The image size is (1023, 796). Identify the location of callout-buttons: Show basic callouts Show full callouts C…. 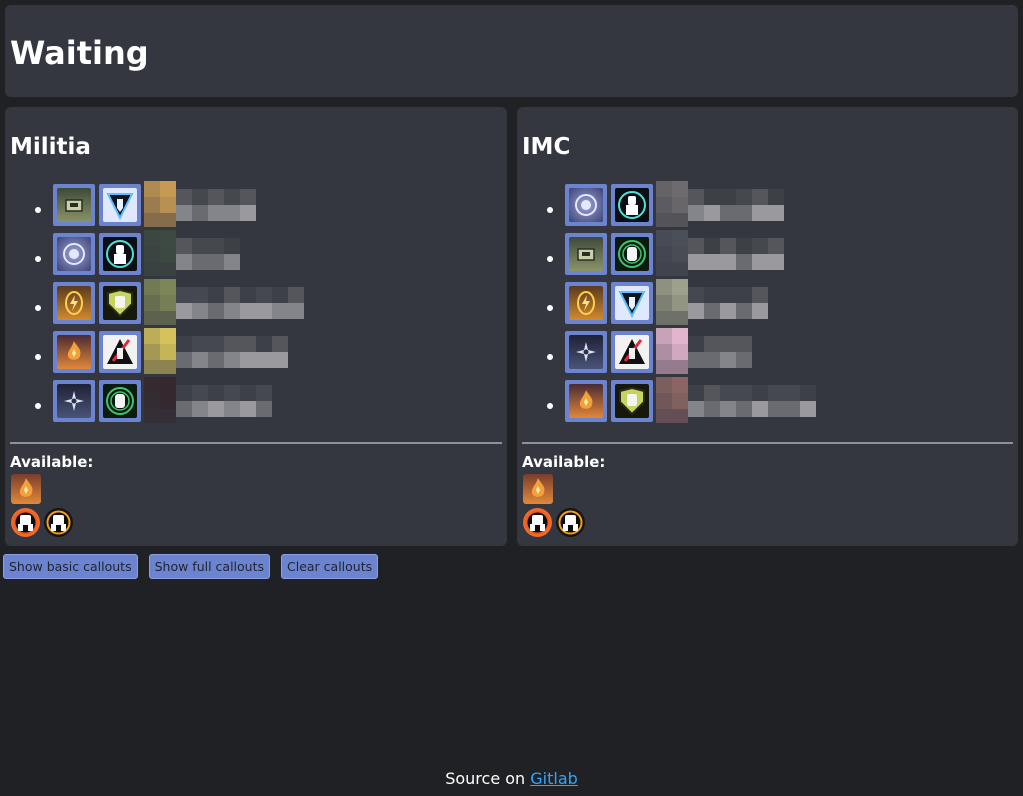
(196, 566).